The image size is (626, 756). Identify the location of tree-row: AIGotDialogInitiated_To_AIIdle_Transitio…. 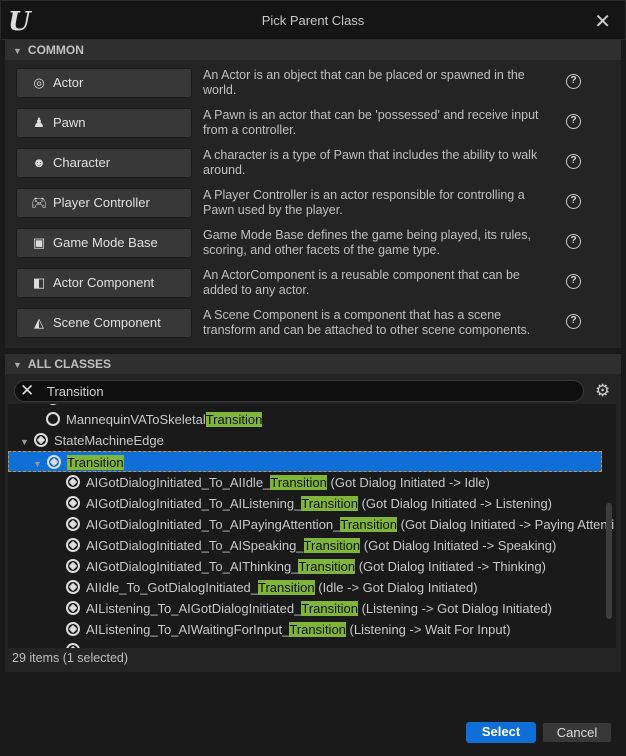
(305, 482).